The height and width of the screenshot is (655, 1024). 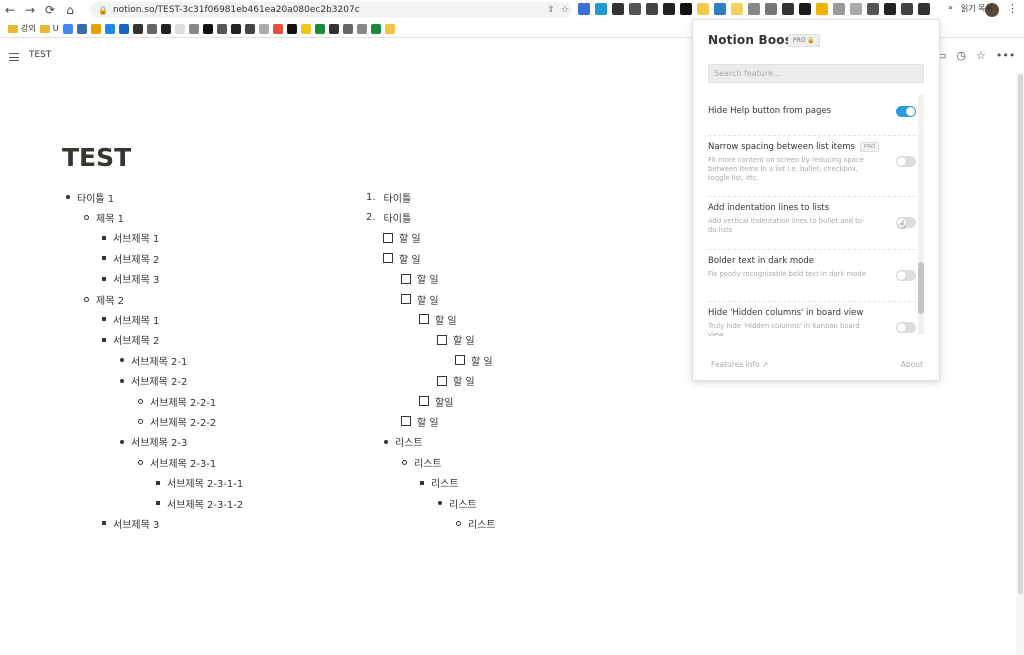 What do you see at coordinates (977, 8) in the screenshot?
I see `reading-list-button: 읽기 목록` at bounding box center [977, 8].